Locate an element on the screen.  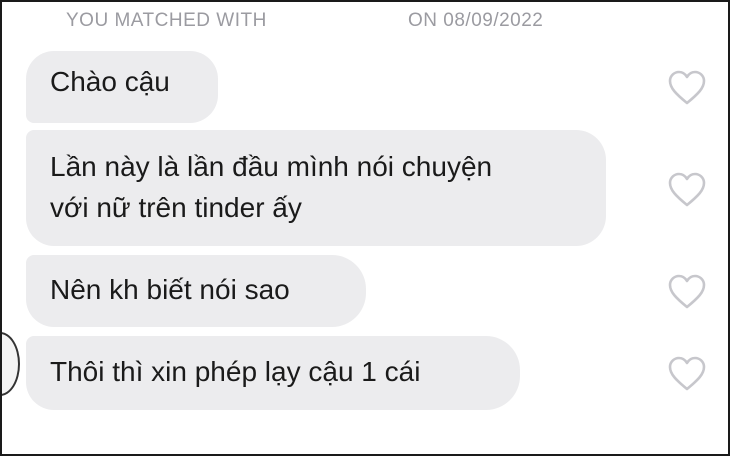
message-bubble: Nên kh biết nói sao is located at coordinates (196, 291).